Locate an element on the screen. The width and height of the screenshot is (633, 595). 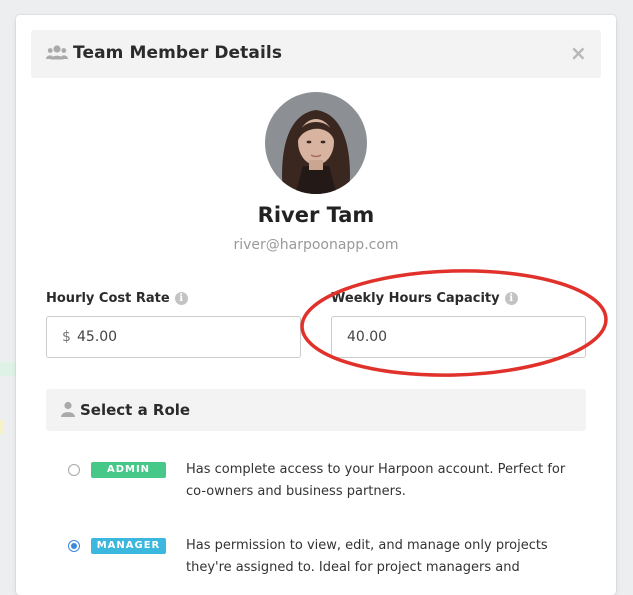
member-email: river@harpoonapp.com is located at coordinates (316, 245).